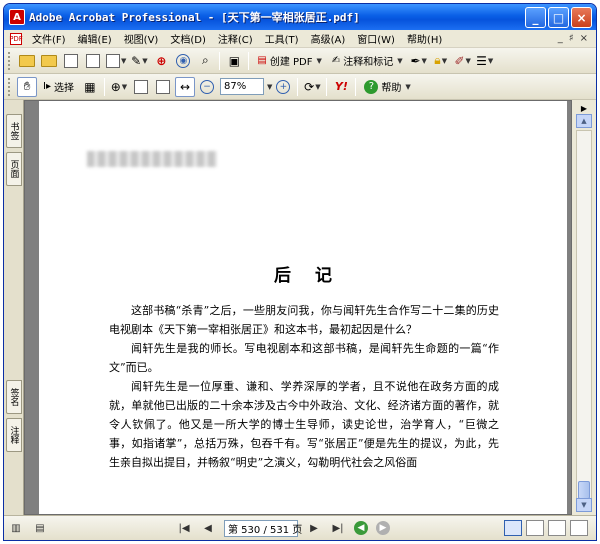  What do you see at coordinates (328, 38) in the screenshot?
I see `menu-advanced: 高级(A)` at bounding box center [328, 38].